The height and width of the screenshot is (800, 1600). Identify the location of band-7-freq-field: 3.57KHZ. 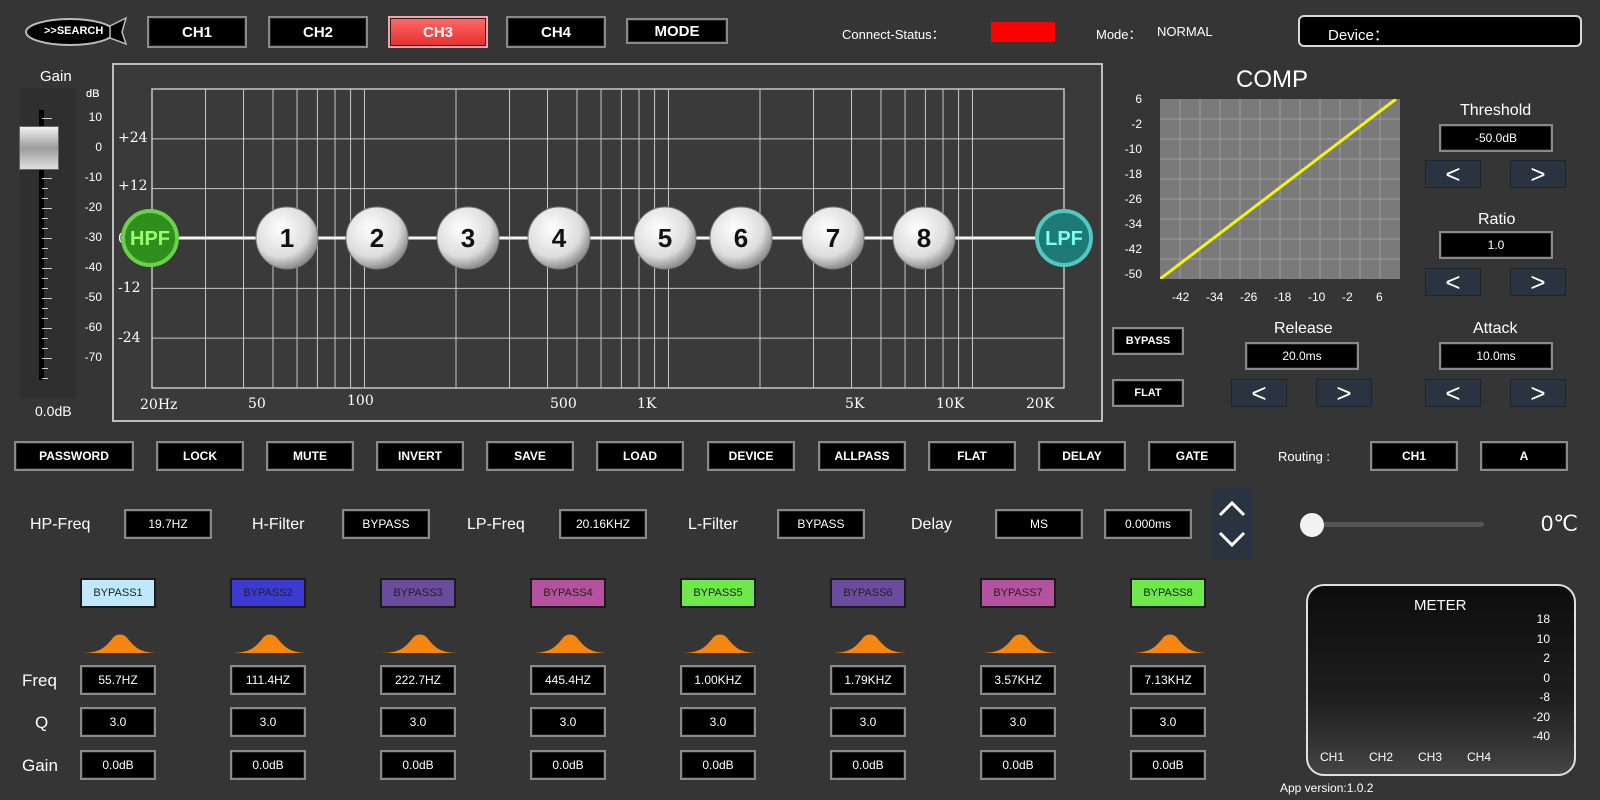
(1018, 680).